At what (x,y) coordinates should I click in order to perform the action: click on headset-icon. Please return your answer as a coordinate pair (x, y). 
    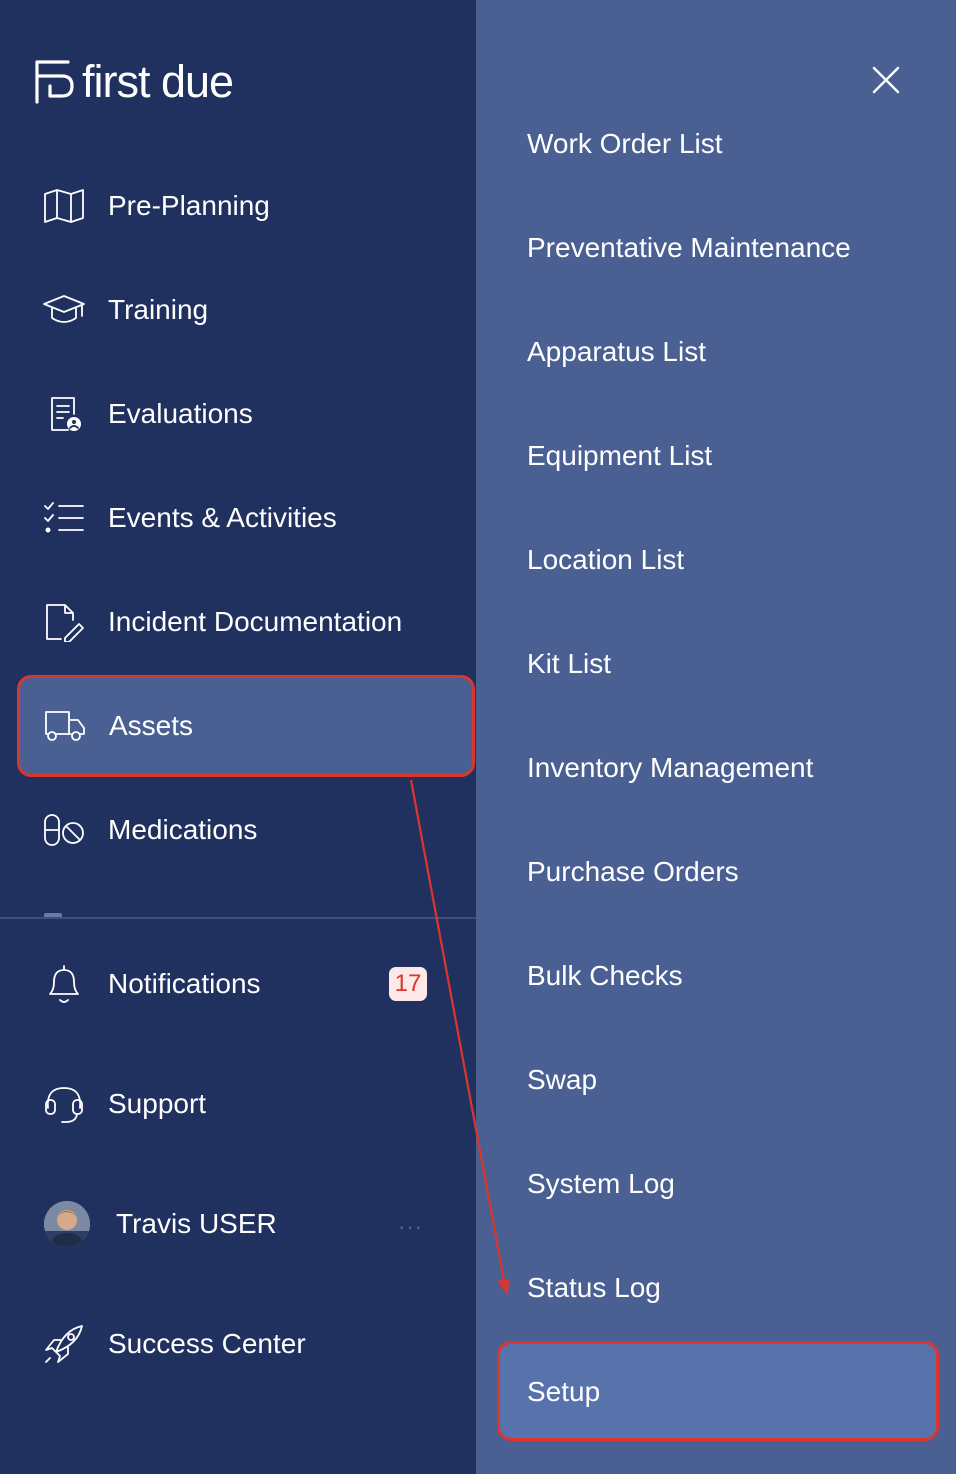
    Looking at the image, I should click on (64, 1104).